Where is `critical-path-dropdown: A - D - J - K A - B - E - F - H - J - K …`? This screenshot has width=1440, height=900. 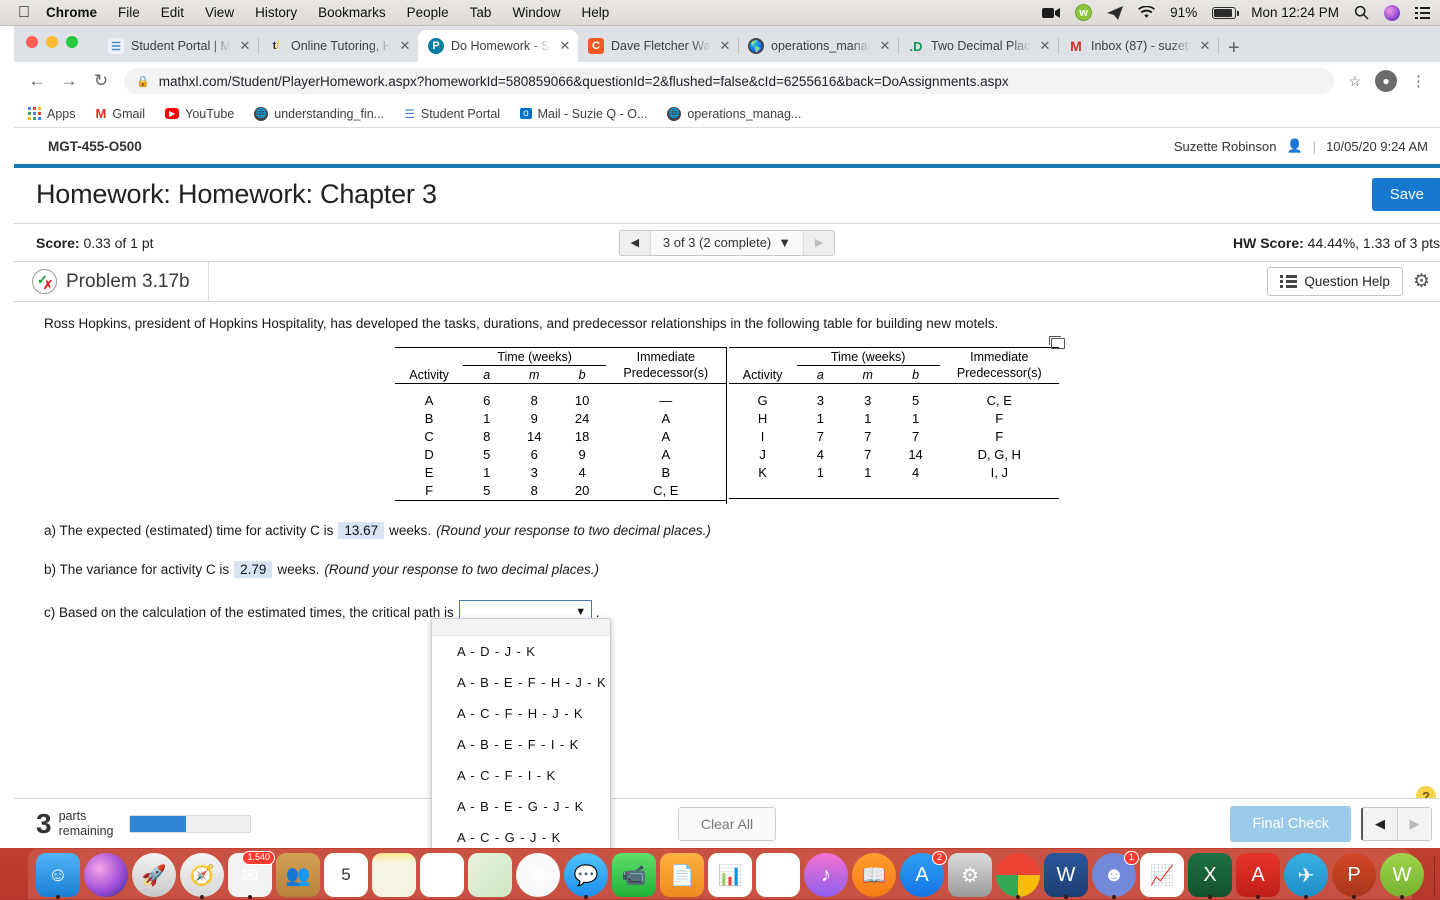 critical-path-dropdown: A - D - J - K A - B - E - F - H - J - K … is located at coordinates (521, 740).